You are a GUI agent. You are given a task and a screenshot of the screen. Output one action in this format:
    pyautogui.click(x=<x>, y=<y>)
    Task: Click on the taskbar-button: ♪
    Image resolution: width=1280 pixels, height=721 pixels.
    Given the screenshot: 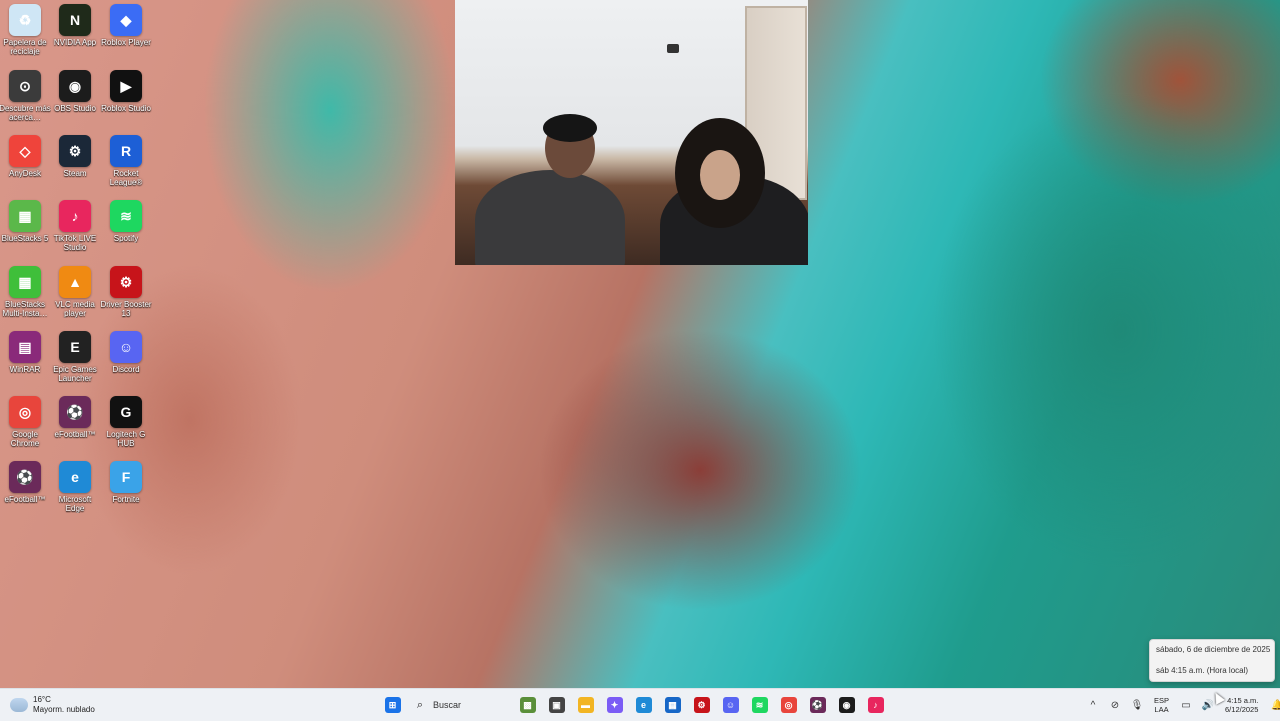 What is the action you would take?
    pyautogui.click(x=876, y=705)
    